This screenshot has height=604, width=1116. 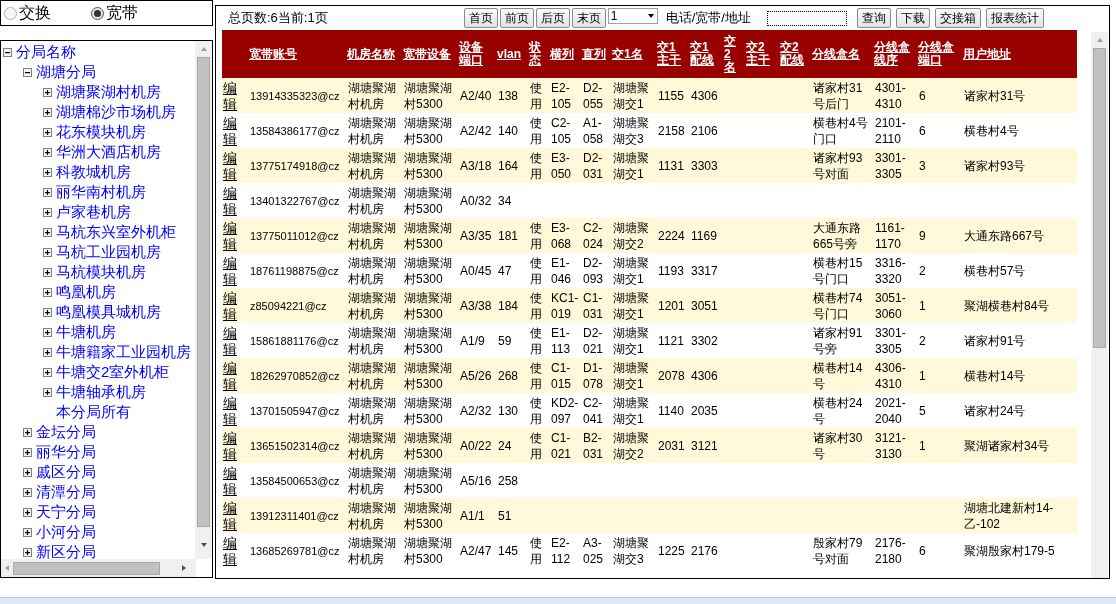 I want to click on toolbar-button: 查询, so click(x=873, y=18).